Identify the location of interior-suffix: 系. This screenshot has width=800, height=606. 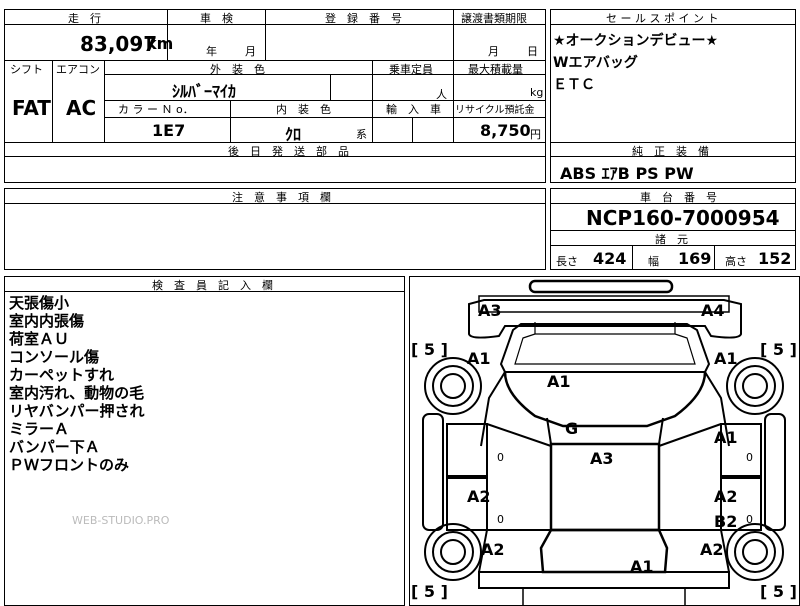
(361, 134).